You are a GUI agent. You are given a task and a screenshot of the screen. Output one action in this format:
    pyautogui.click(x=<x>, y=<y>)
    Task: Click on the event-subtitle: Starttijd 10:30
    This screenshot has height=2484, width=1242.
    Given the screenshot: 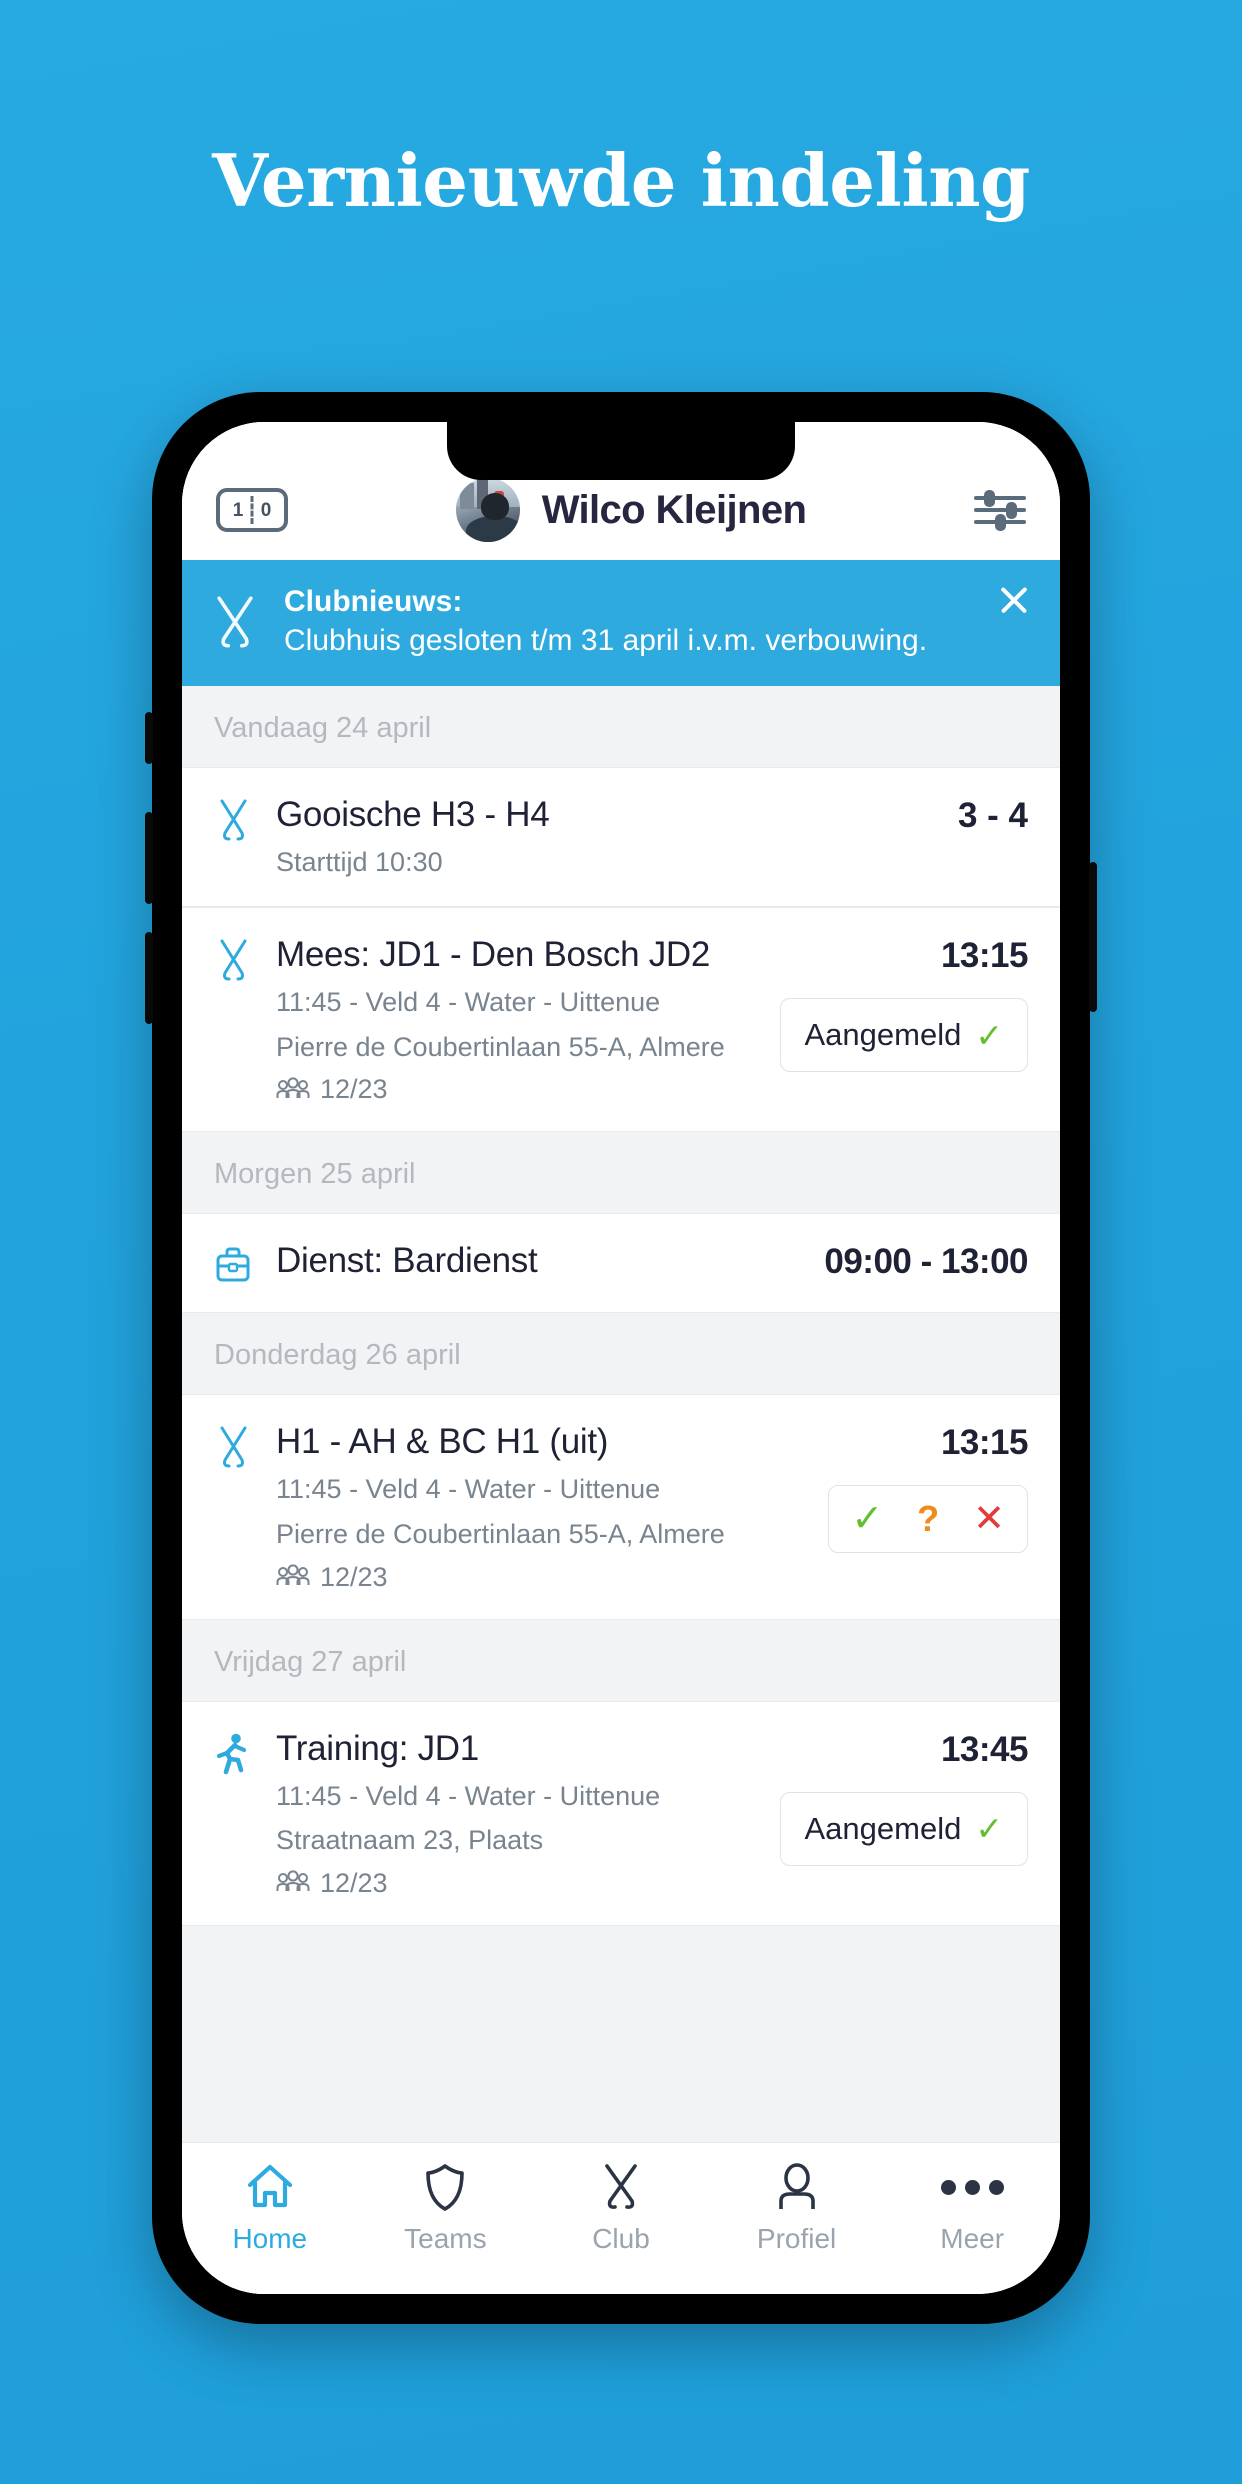 What is the action you would take?
    pyautogui.click(x=359, y=861)
    